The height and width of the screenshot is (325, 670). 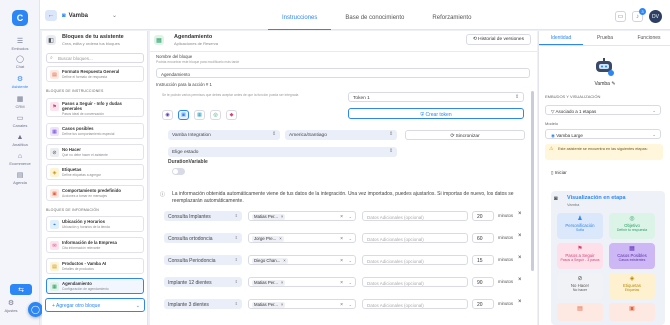 What do you see at coordinates (88, 134) in the screenshot?
I see `block-subtitle: Define tus comportamiento especial` at bounding box center [88, 134].